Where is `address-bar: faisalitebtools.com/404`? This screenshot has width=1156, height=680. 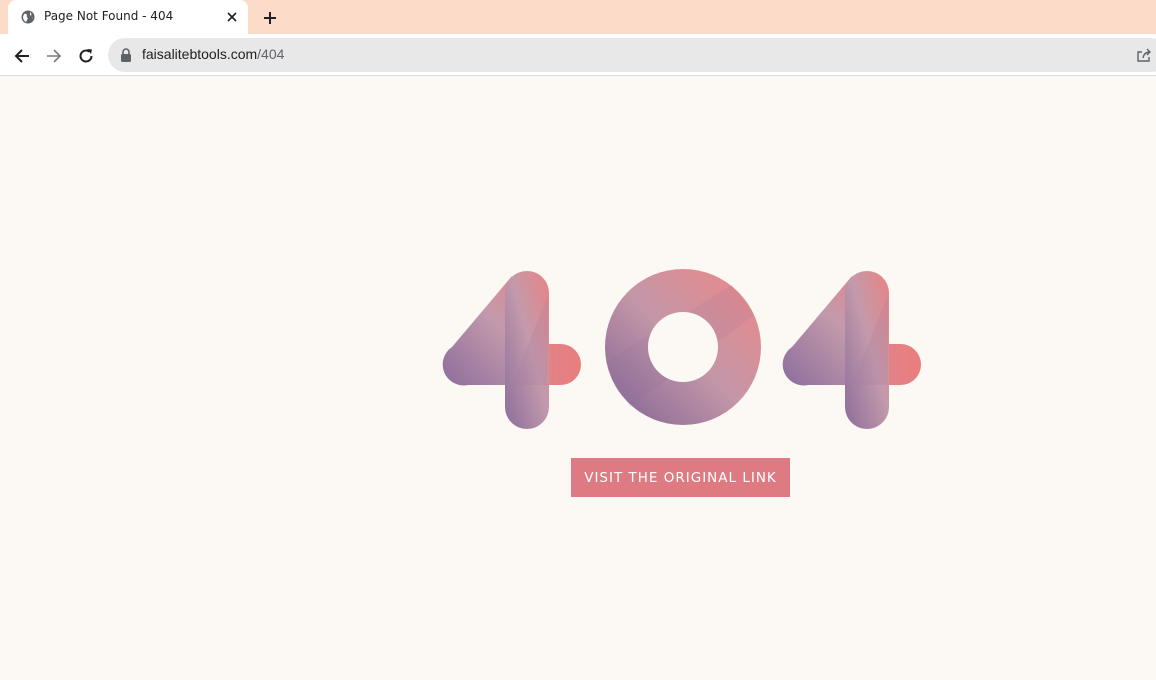
address-bar: faisalitebtools.com/404 is located at coordinates (632, 55).